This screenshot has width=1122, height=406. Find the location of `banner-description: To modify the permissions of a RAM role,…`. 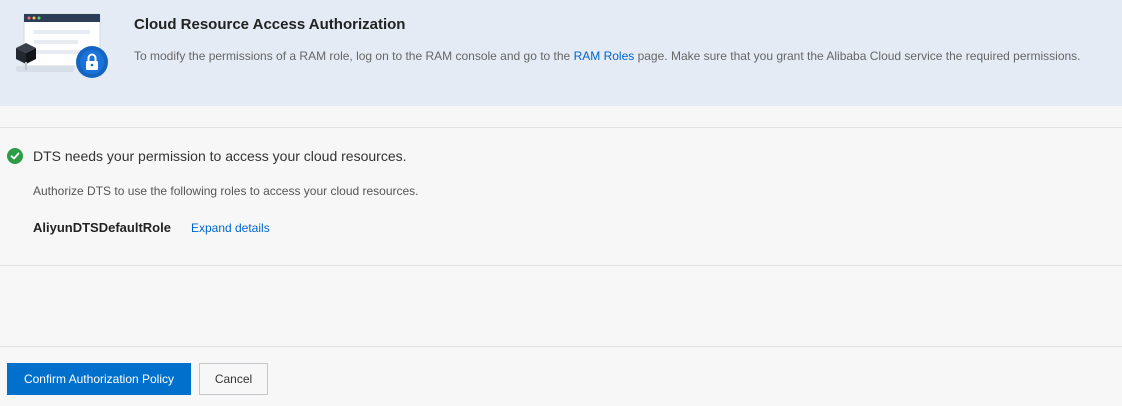

banner-description: To modify the permissions of a RAM role,… is located at coordinates (607, 56).